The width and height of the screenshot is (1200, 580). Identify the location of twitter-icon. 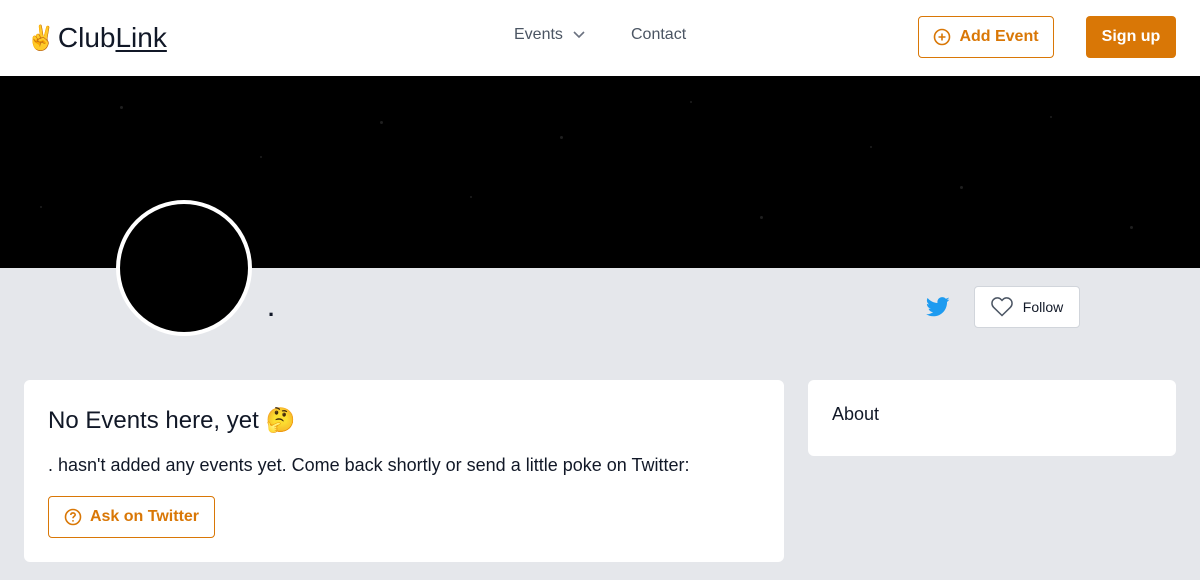
(938, 307).